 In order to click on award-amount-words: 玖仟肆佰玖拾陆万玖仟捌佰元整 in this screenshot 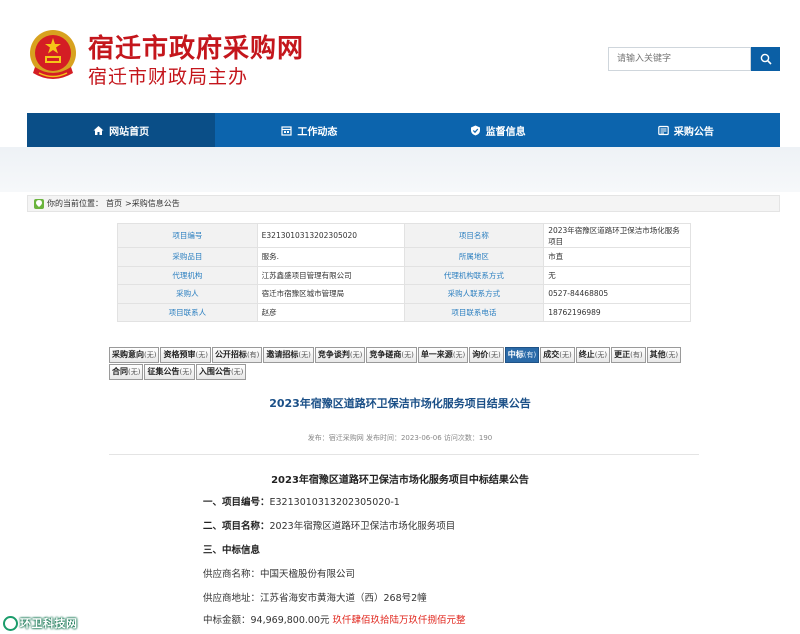, I will do `click(399, 620)`.